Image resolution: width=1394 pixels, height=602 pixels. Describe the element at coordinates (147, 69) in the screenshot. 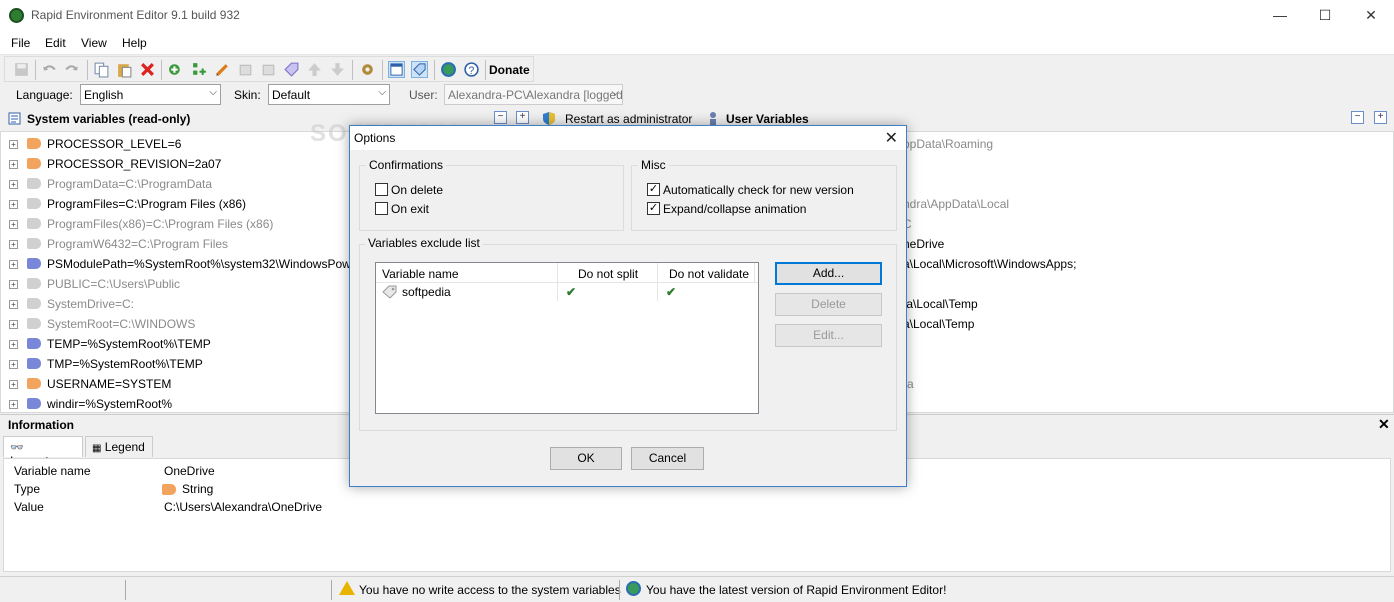

I see `delete-icon` at that location.